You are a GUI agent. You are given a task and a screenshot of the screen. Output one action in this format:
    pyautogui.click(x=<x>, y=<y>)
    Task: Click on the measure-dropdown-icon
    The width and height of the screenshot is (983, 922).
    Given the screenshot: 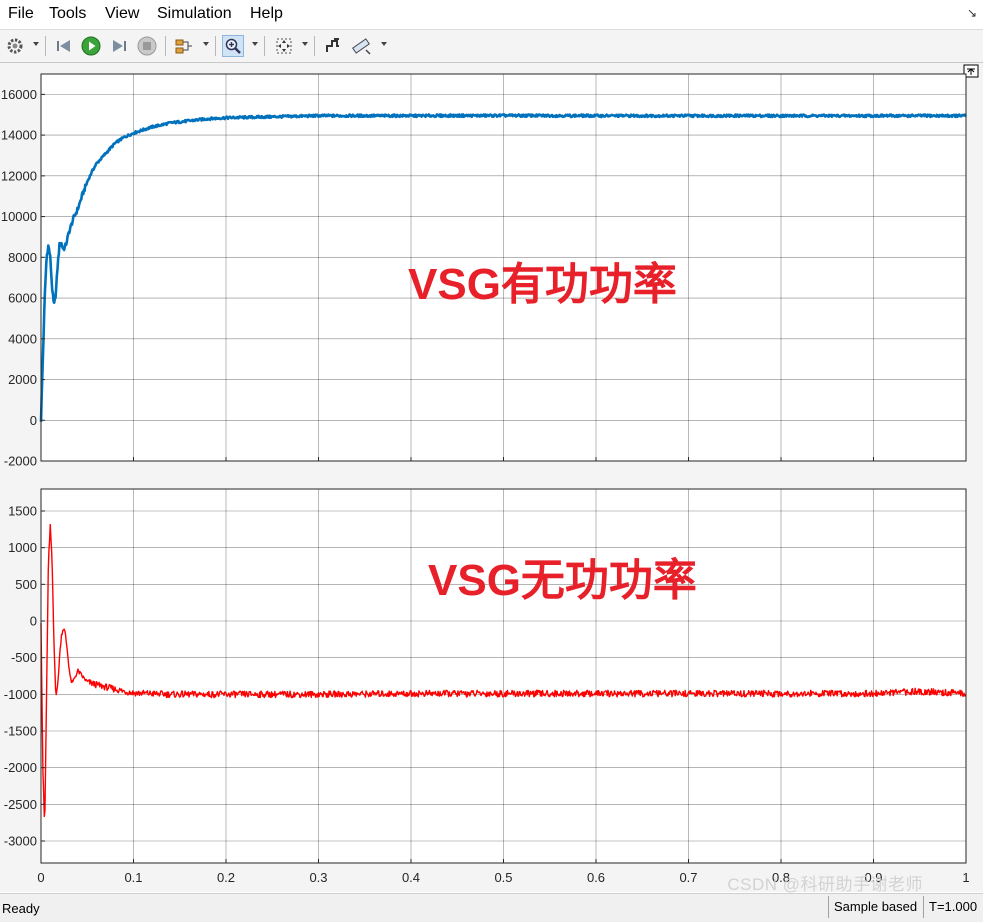 What is the action you would take?
    pyautogui.click(x=384, y=44)
    